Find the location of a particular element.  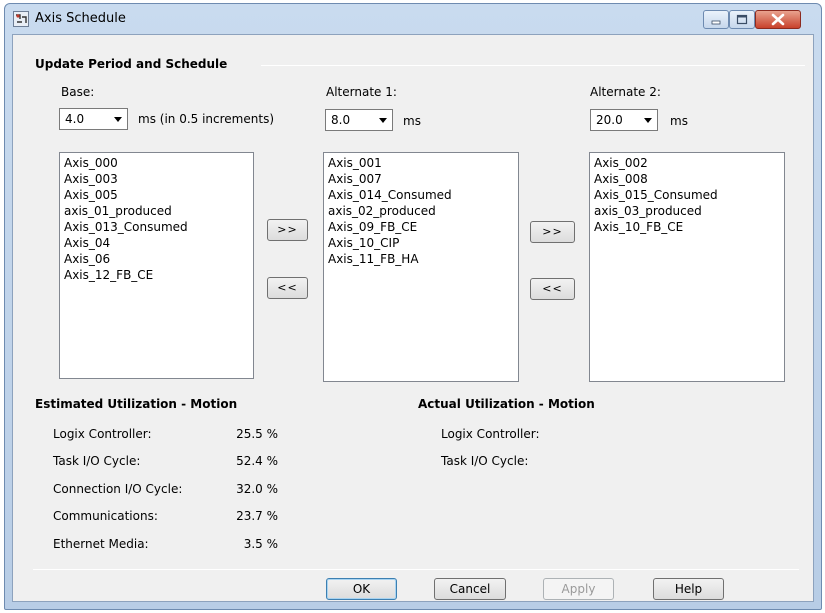

move-alt2-to-alt1-button: << is located at coordinates (552, 289).